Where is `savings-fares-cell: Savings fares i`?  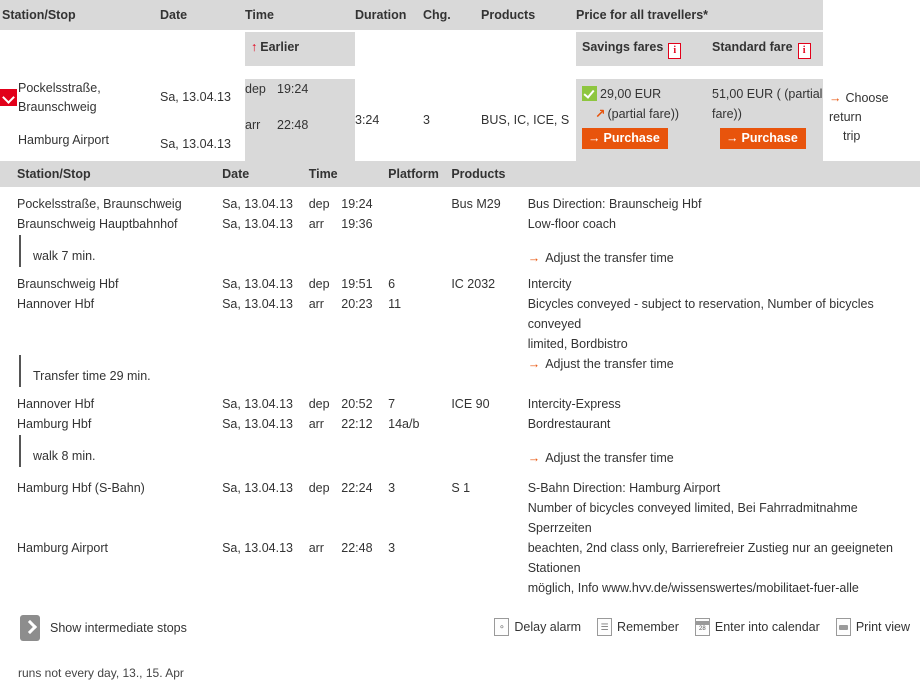 savings-fares-cell: Savings fares i is located at coordinates (641, 49).